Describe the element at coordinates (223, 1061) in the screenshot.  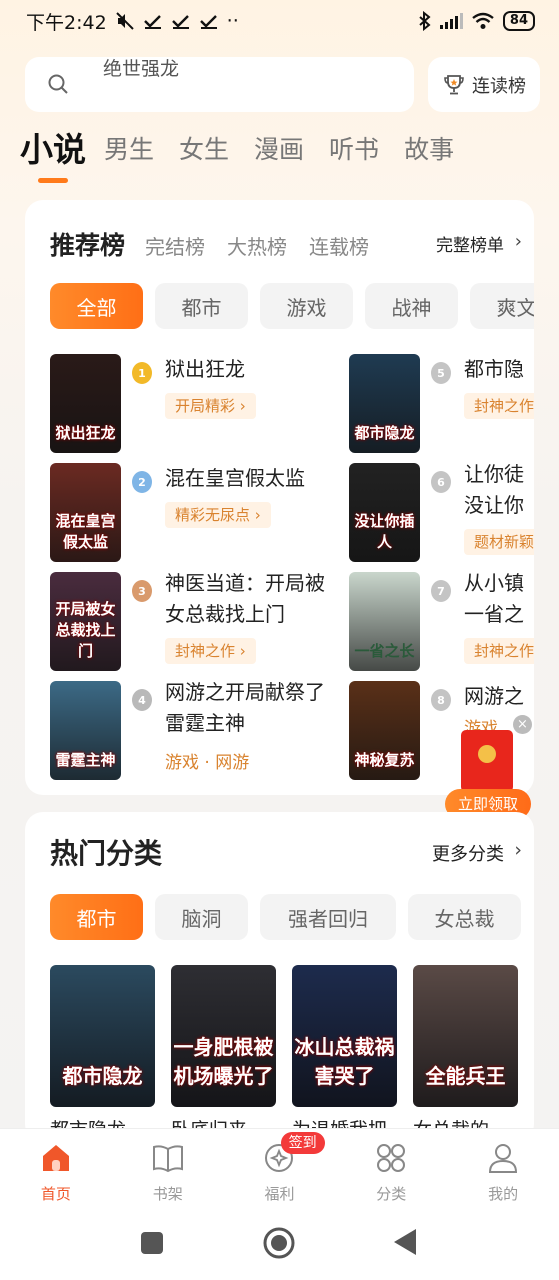
I see `cover-title: 一身肥根被机场曝光了` at that location.